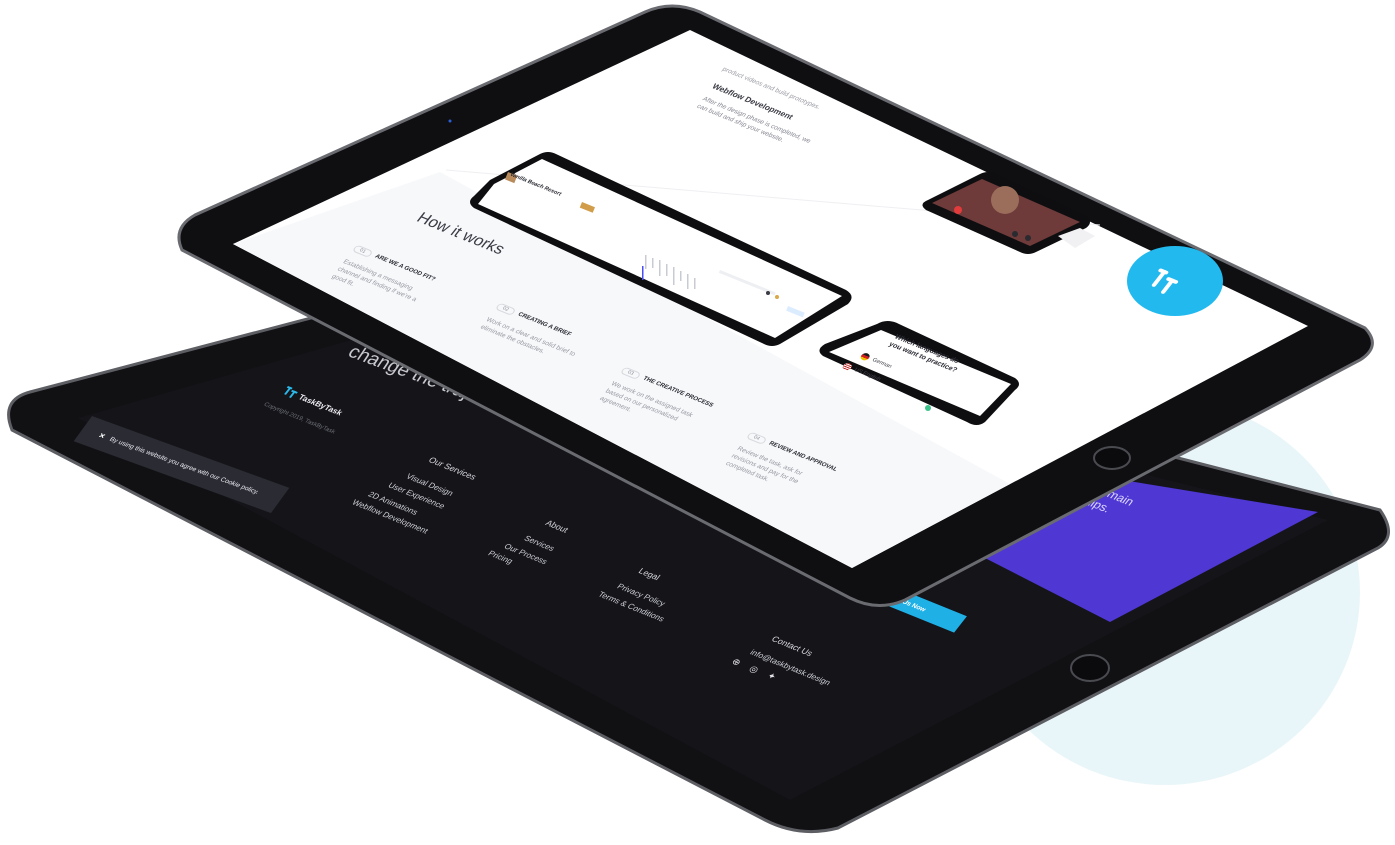 This screenshot has height=845, width=1395. Describe the element at coordinates (1112, 458) in the screenshot. I see `front-home-button` at that location.